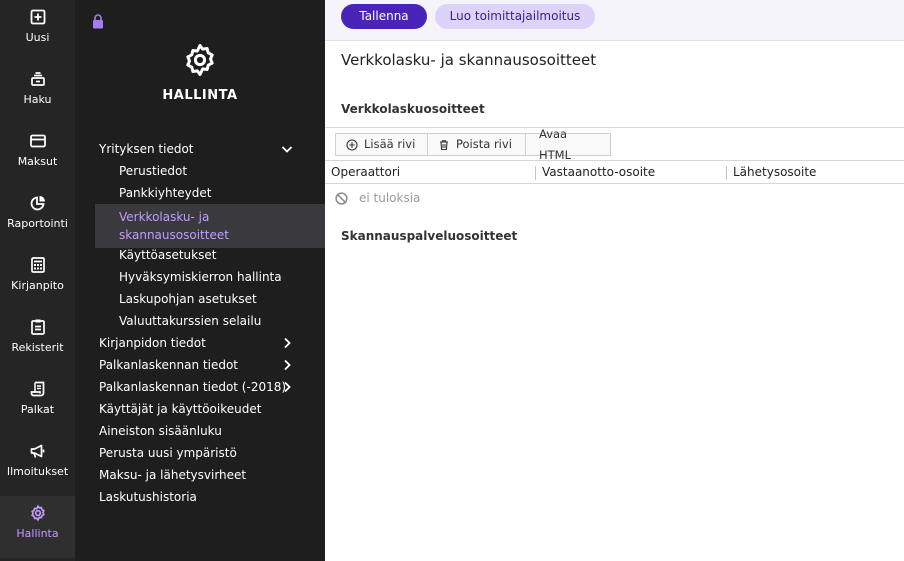  Describe the element at coordinates (37, 17) in the screenshot. I see `plus-square-icon` at that location.